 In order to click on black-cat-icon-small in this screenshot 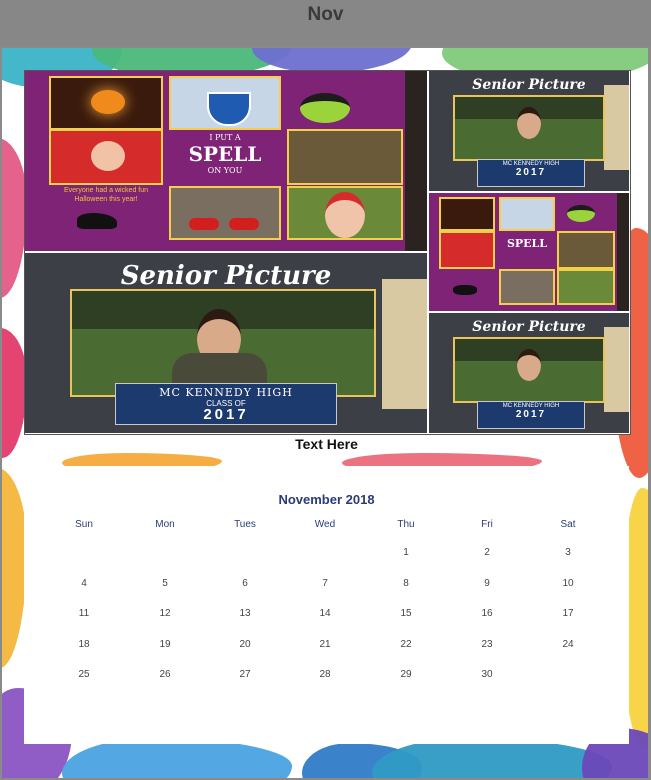, I will do `click(465, 290)`.